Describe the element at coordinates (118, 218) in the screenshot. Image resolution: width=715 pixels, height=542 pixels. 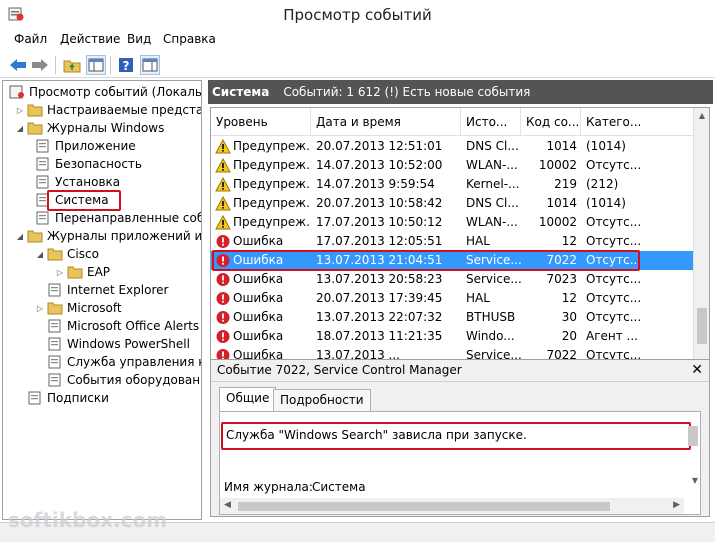
I see `tree-forwarded: Перенаправленные события` at that location.